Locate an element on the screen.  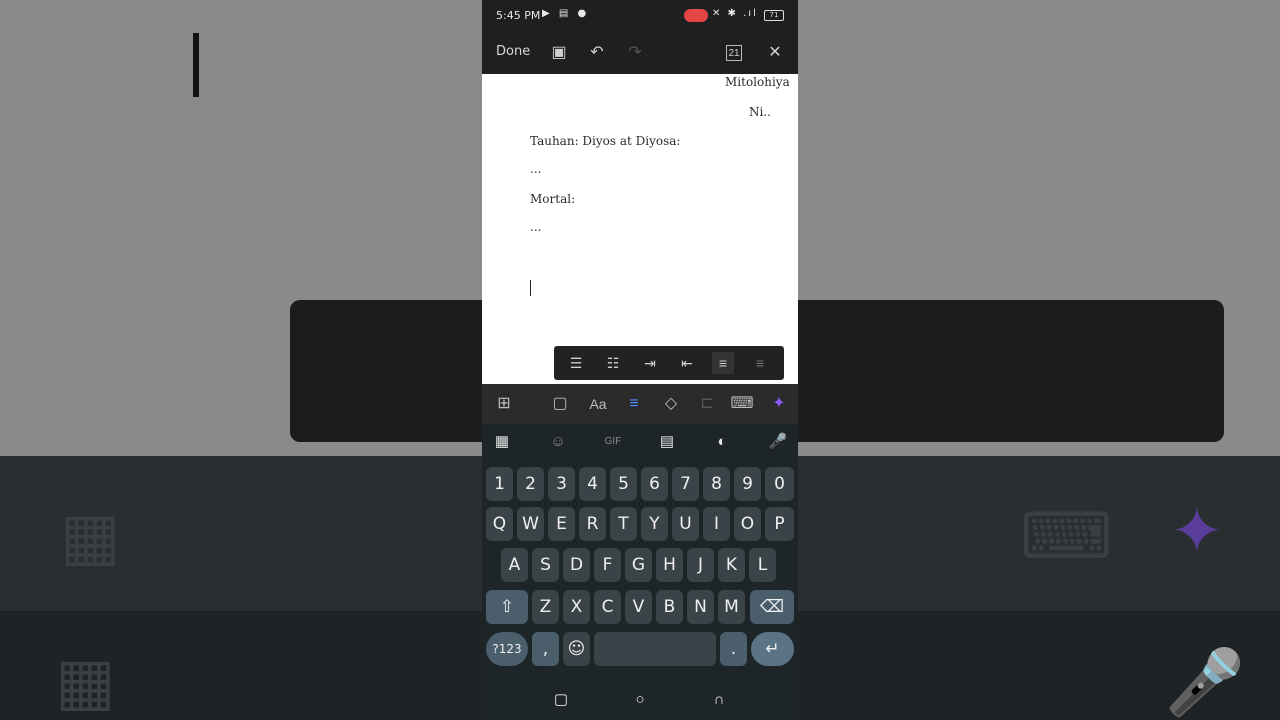
background-grid-icon: ▦ is located at coordinates (90, 537).